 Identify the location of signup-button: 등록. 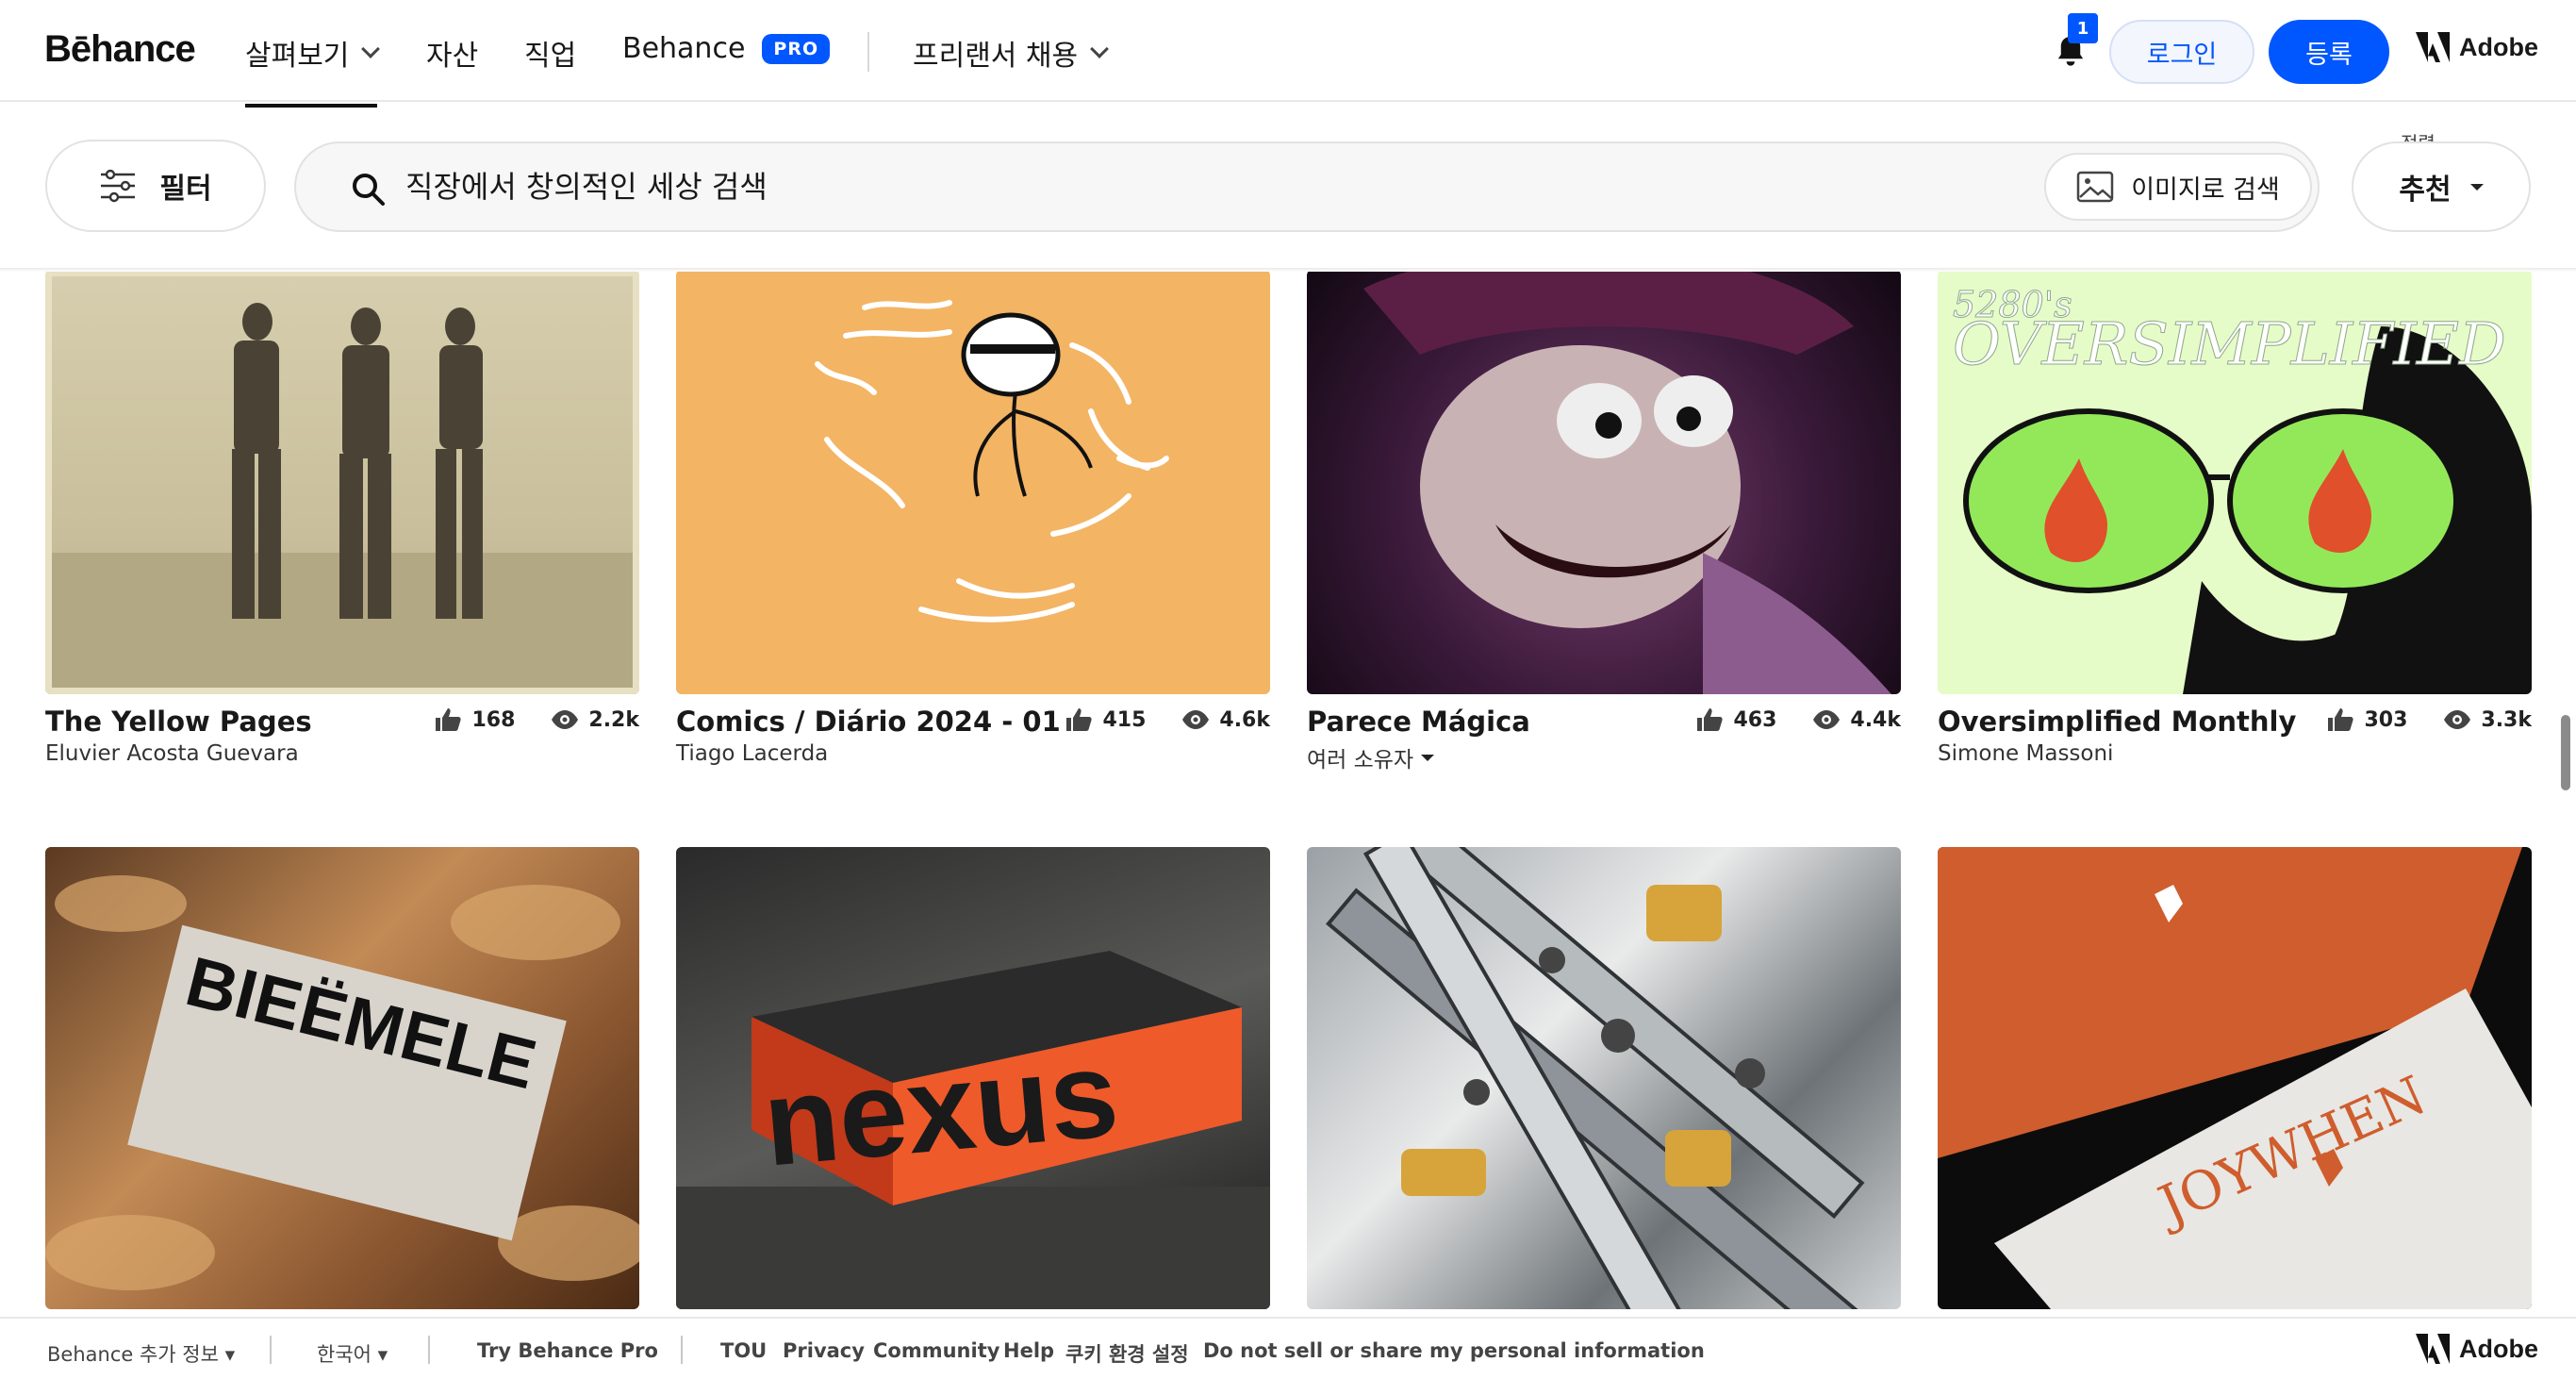
(2329, 52).